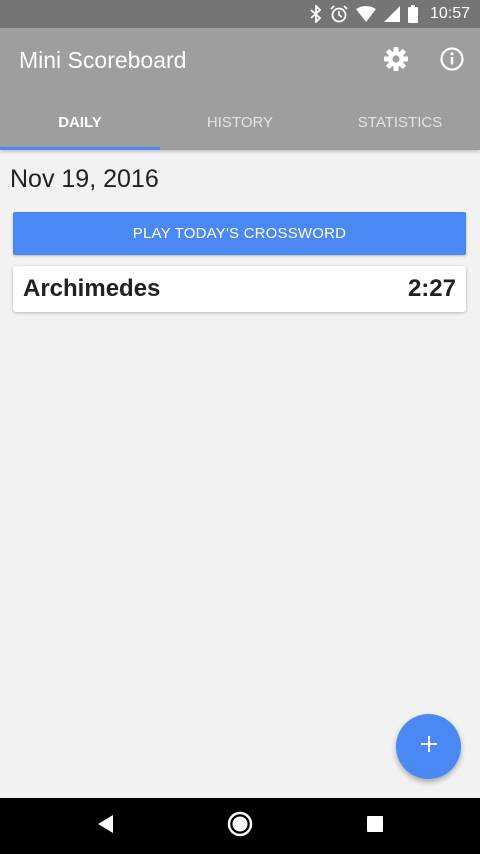 The width and height of the screenshot is (480, 854). I want to click on plus-icon, so click(429, 746).